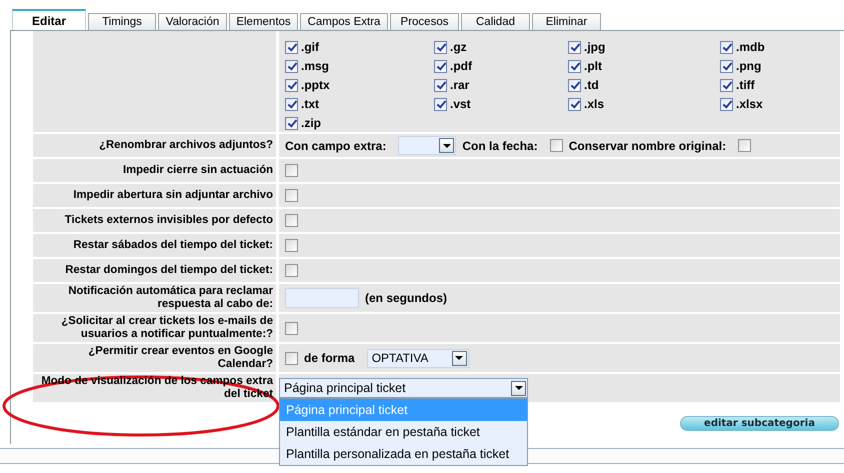 This screenshot has width=844, height=473. I want to click on input-field, so click(322, 298).